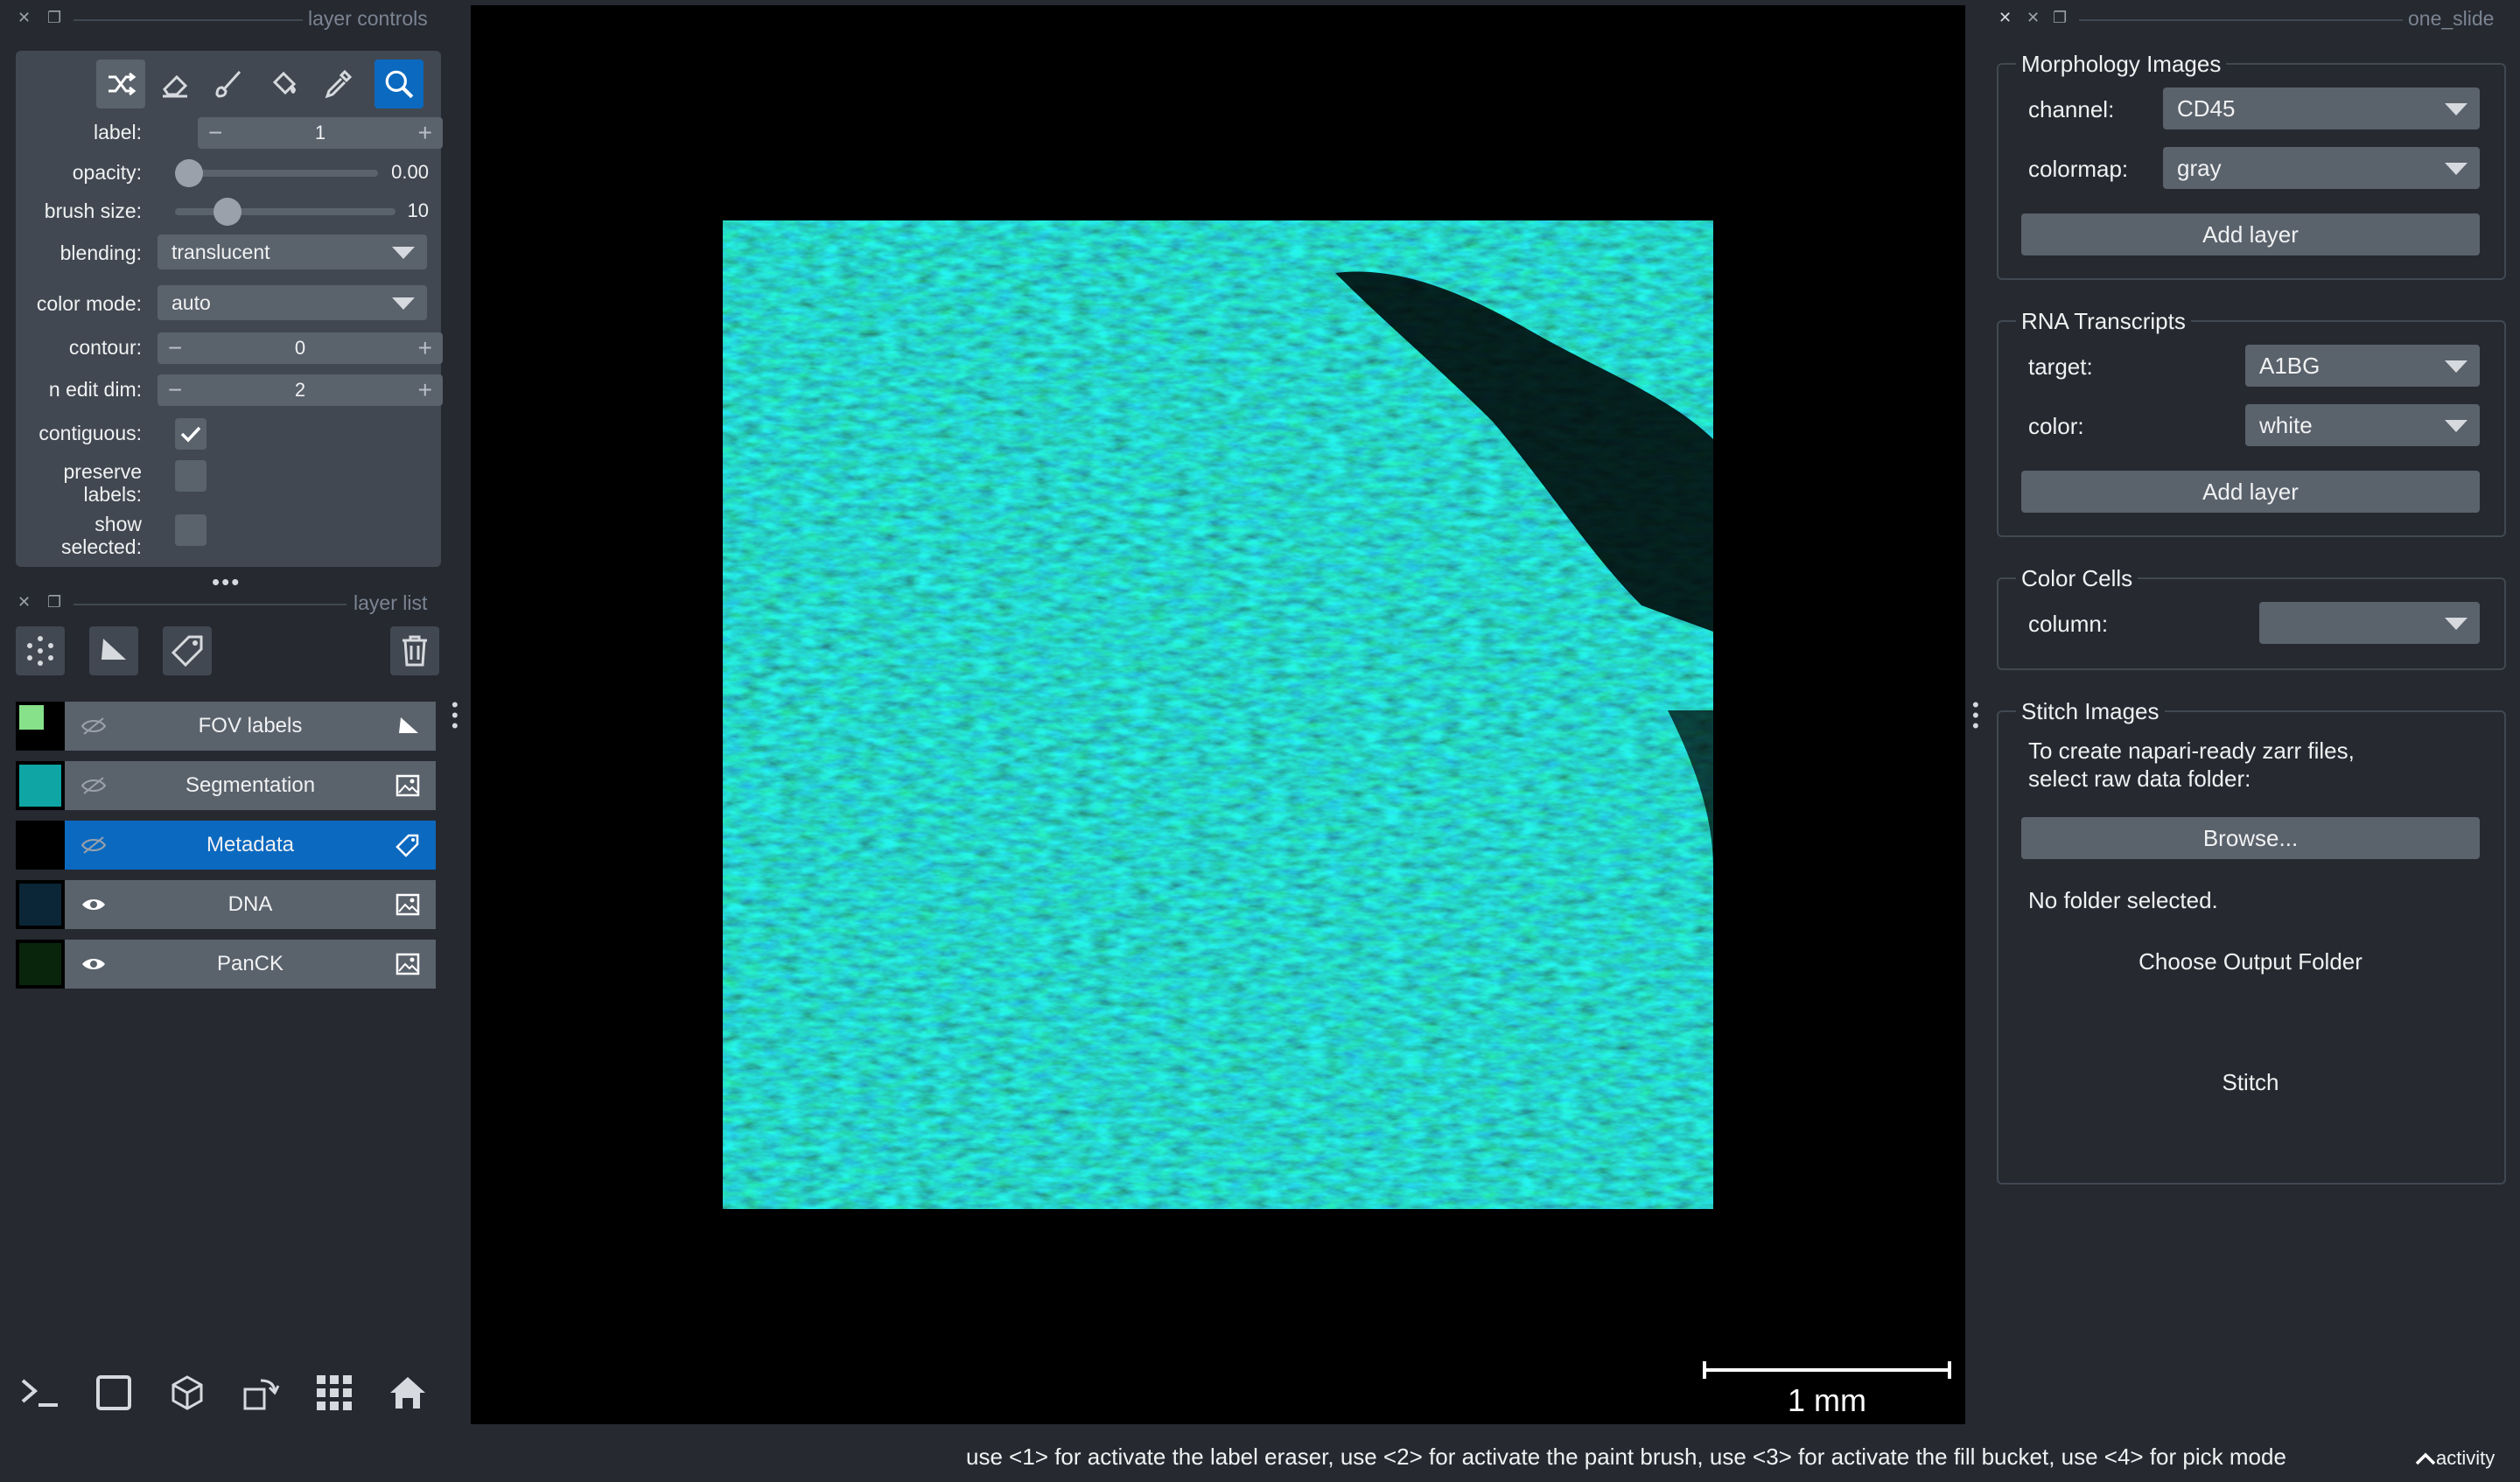  I want to click on console-button, so click(40, 1393).